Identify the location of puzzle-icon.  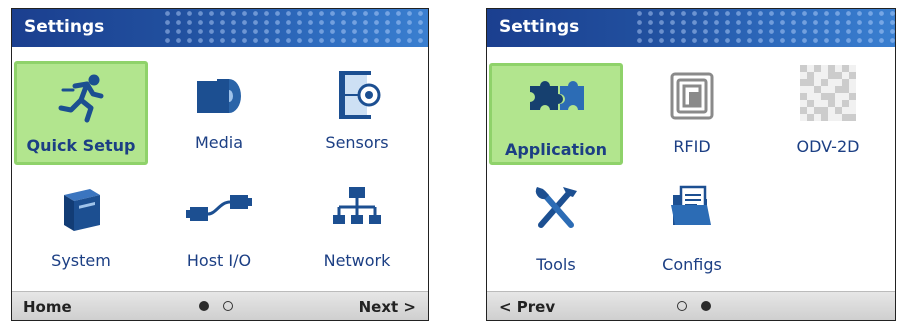
(556, 96).